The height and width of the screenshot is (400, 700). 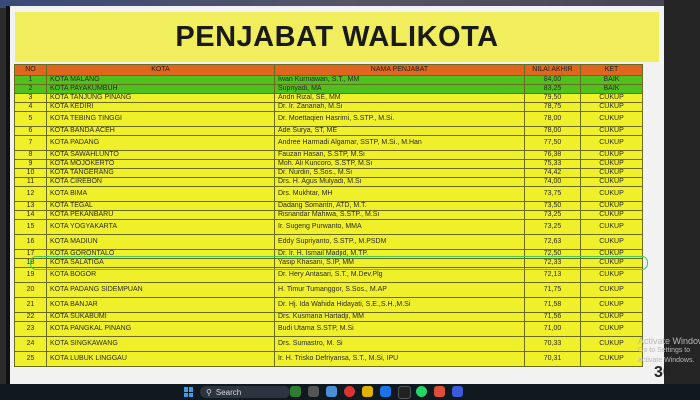 What do you see at coordinates (160, 305) in the screenshot?
I see `cell-kota: KOTA BANJAR` at bounding box center [160, 305].